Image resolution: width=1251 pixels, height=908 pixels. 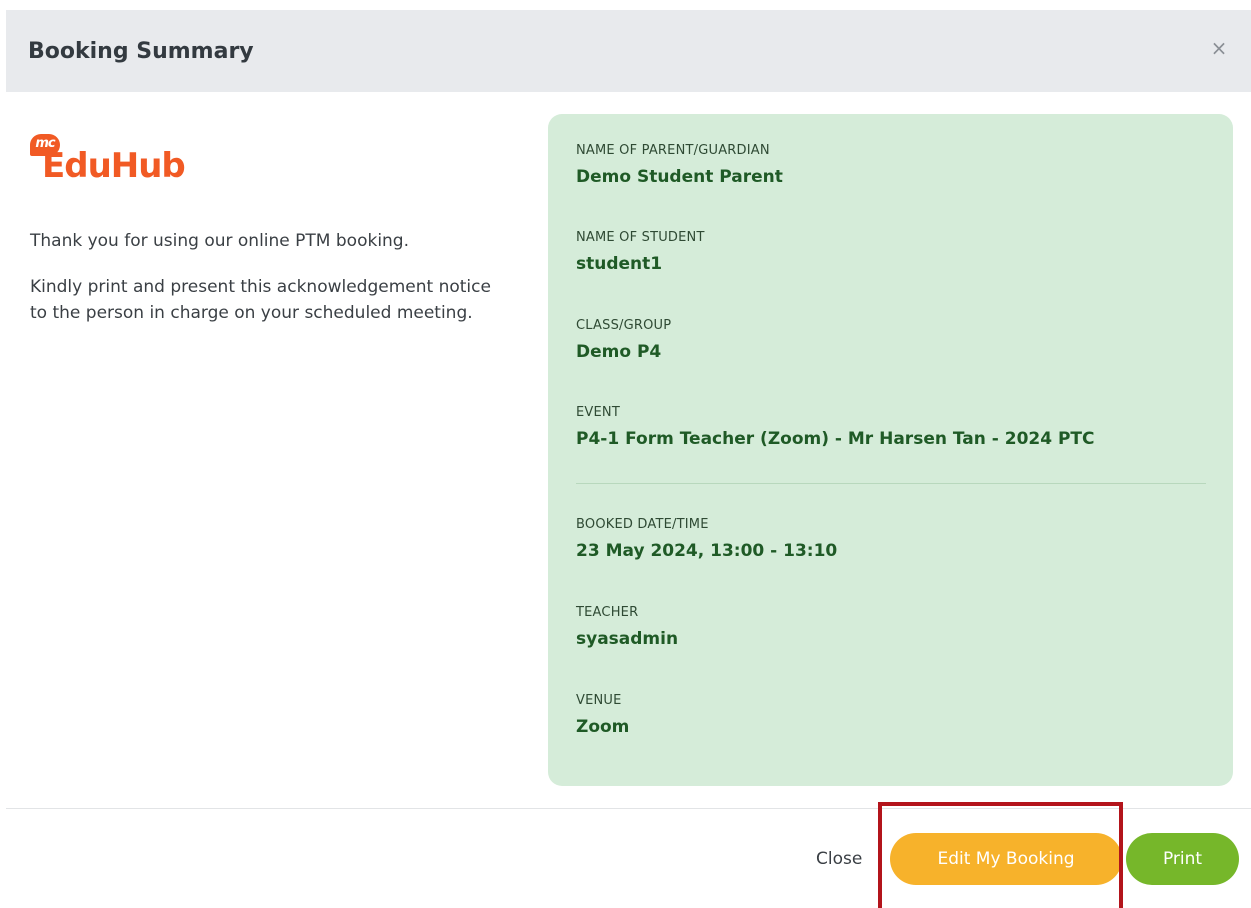 What do you see at coordinates (628, 808) in the screenshot?
I see `footer-divider` at bounding box center [628, 808].